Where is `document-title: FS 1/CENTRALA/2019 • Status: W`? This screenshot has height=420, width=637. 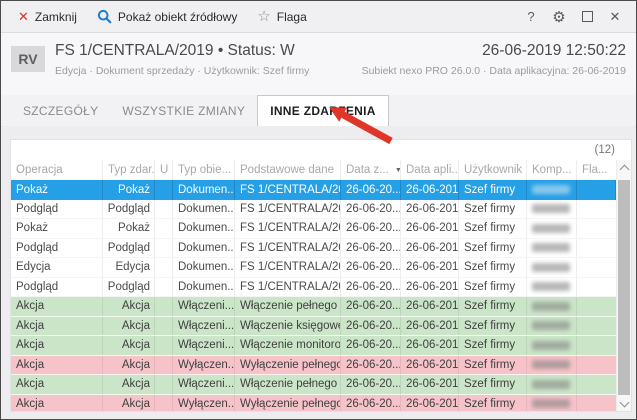
document-title: FS 1/CENTRALA/2019 • Status: W is located at coordinates (175, 50).